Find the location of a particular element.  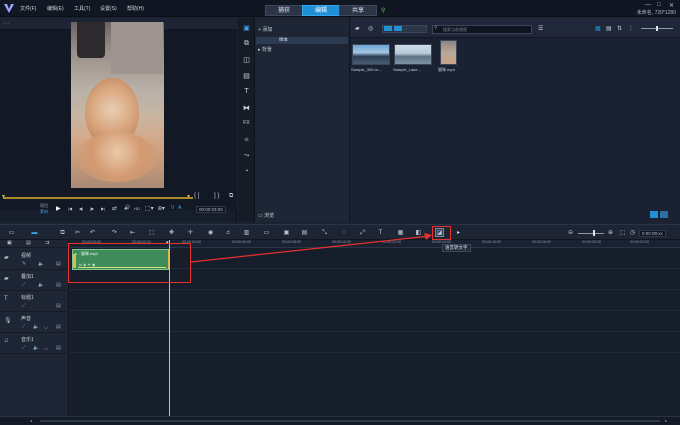

subtitle-editor-icon: ▦ is located at coordinates (400, 233).